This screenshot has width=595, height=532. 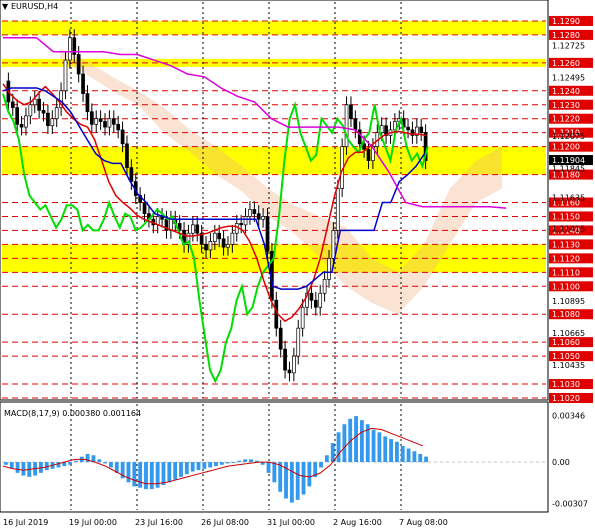 What do you see at coordinates (423, 522) in the screenshot?
I see `time-tick-label: 7 Aug 08:00` at bounding box center [423, 522].